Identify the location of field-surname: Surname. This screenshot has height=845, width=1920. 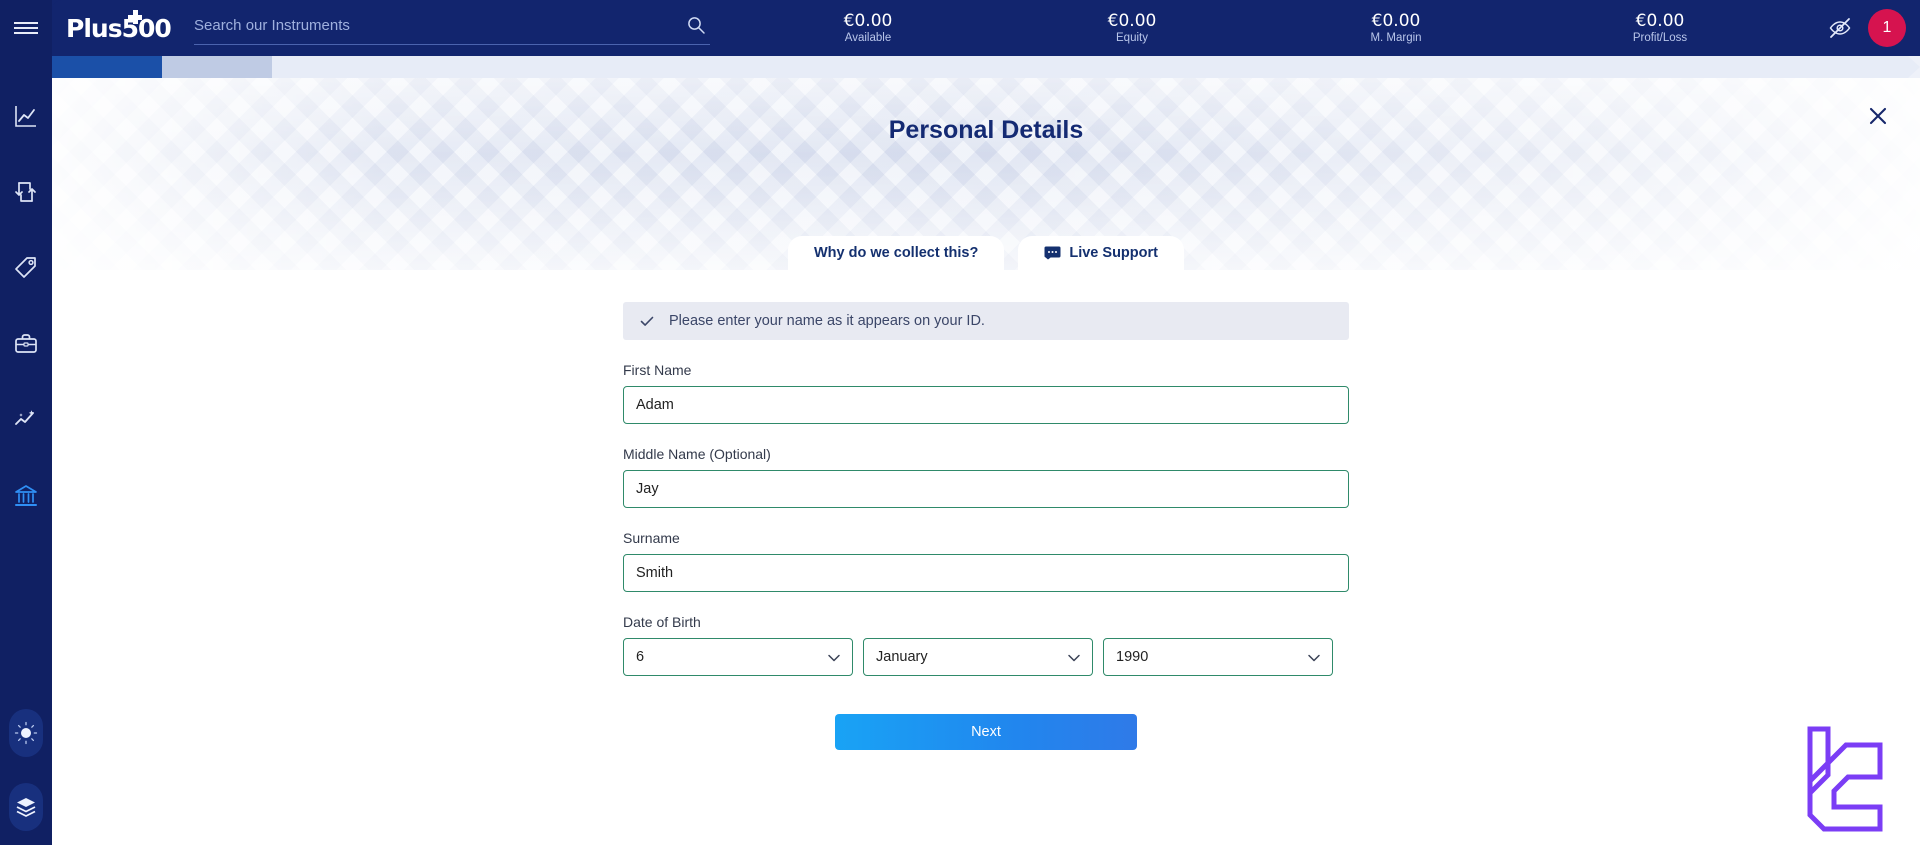
(986, 561).